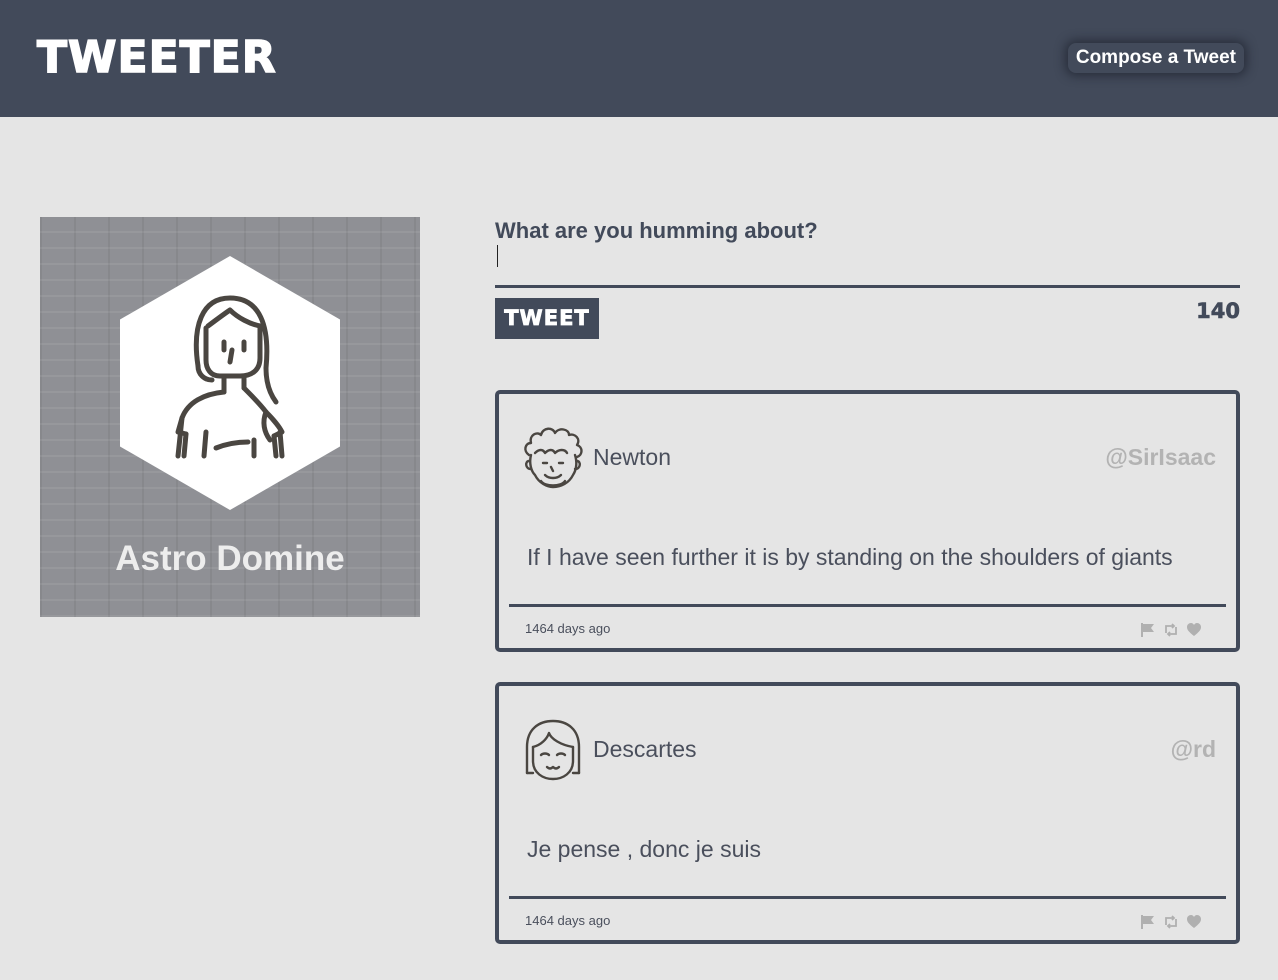 This screenshot has width=1278, height=980. What do you see at coordinates (547, 318) in the screenshot?
I see `tweet-submit-button: Tweet` at bounding box center [547, 318].